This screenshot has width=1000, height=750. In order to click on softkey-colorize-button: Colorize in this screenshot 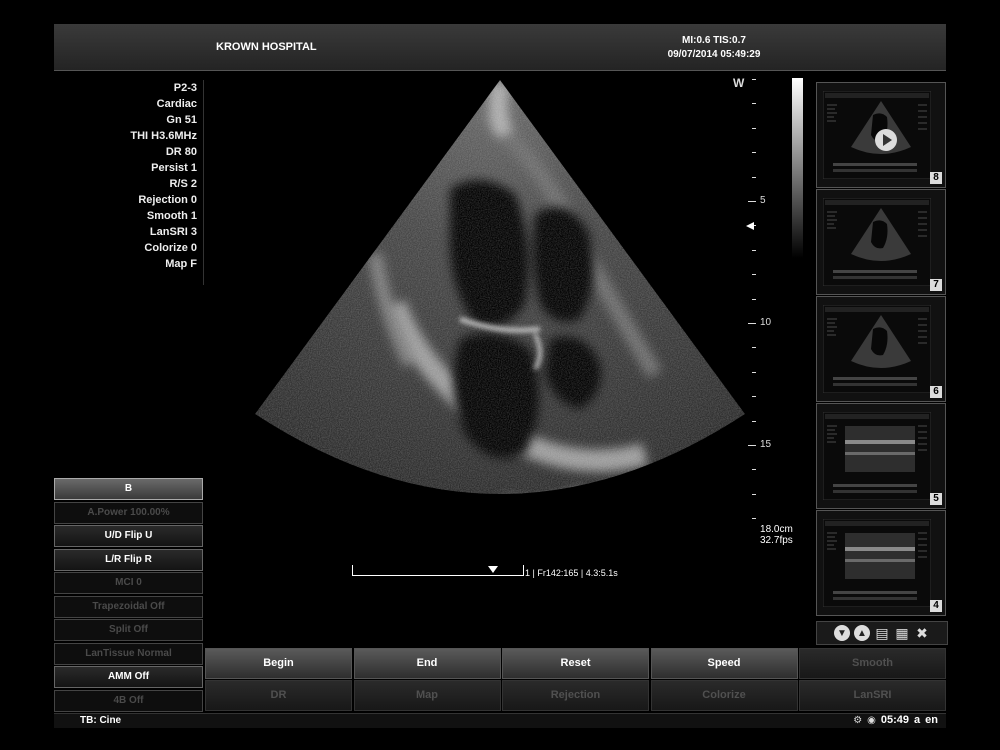, I will do `click(724, 695)`.